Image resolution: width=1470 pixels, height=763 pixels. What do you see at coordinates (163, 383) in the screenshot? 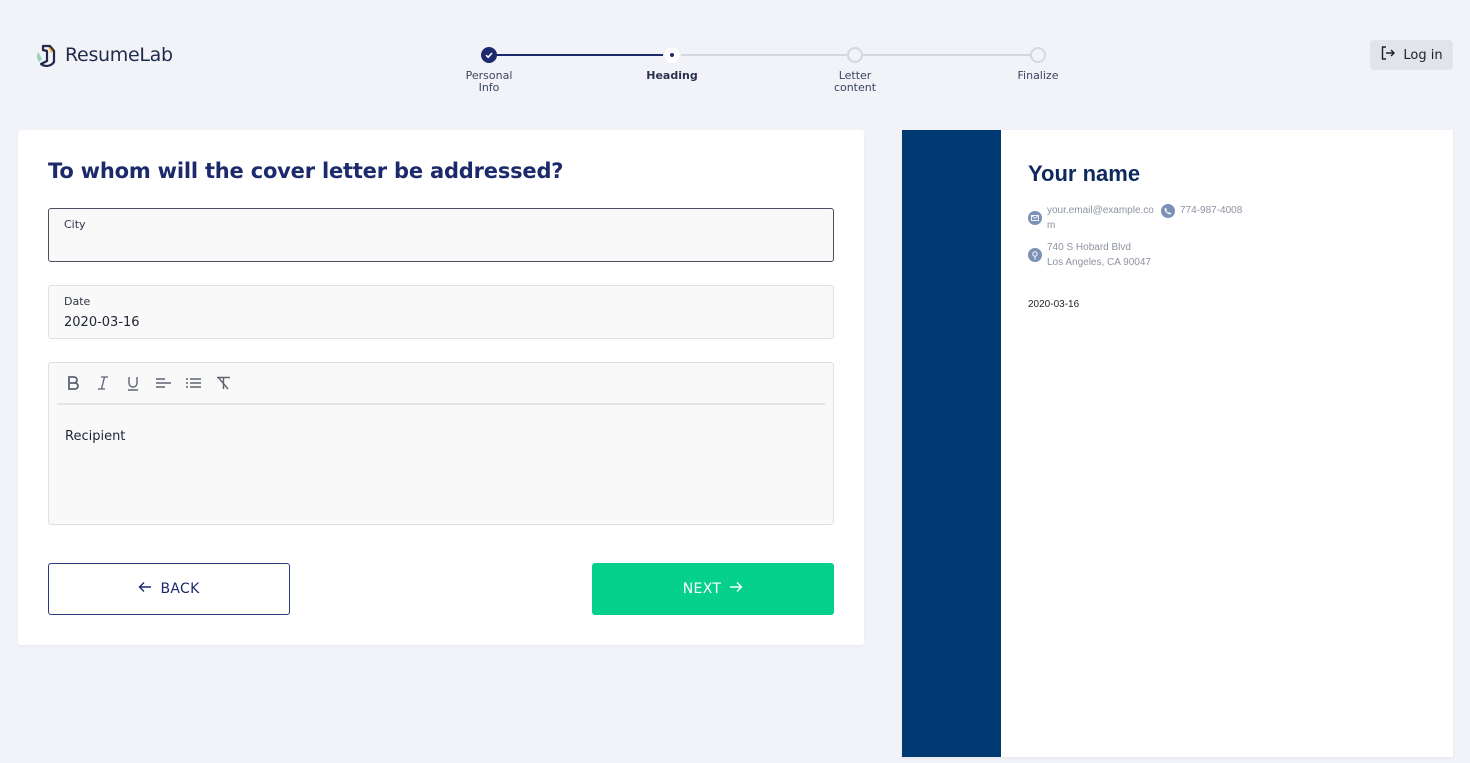
I see `align-left-icon` at bounding box center [163, 383].